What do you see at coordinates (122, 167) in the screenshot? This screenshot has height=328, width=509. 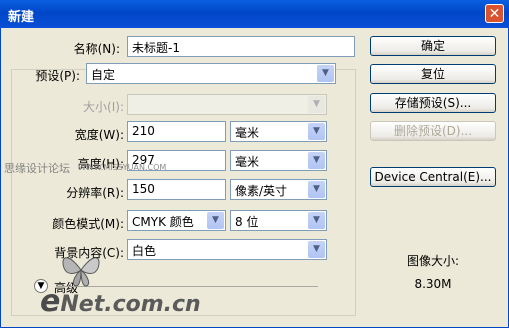 I see `site-watermark: WWW.MISSYUAN.COM` at bounding box center [122, 167].